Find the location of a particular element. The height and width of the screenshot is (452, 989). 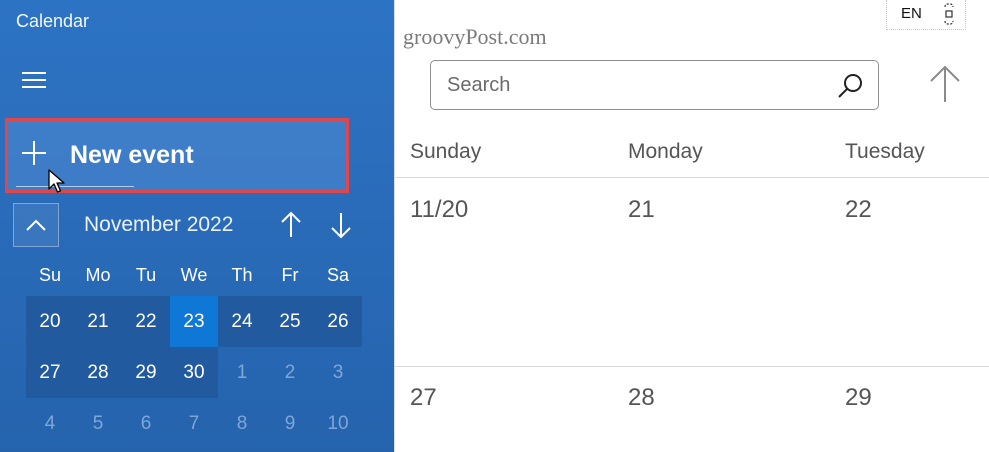

mini-calendar-week: 4 5 6 7 8 9 10 is located at coordinates (195, 423).